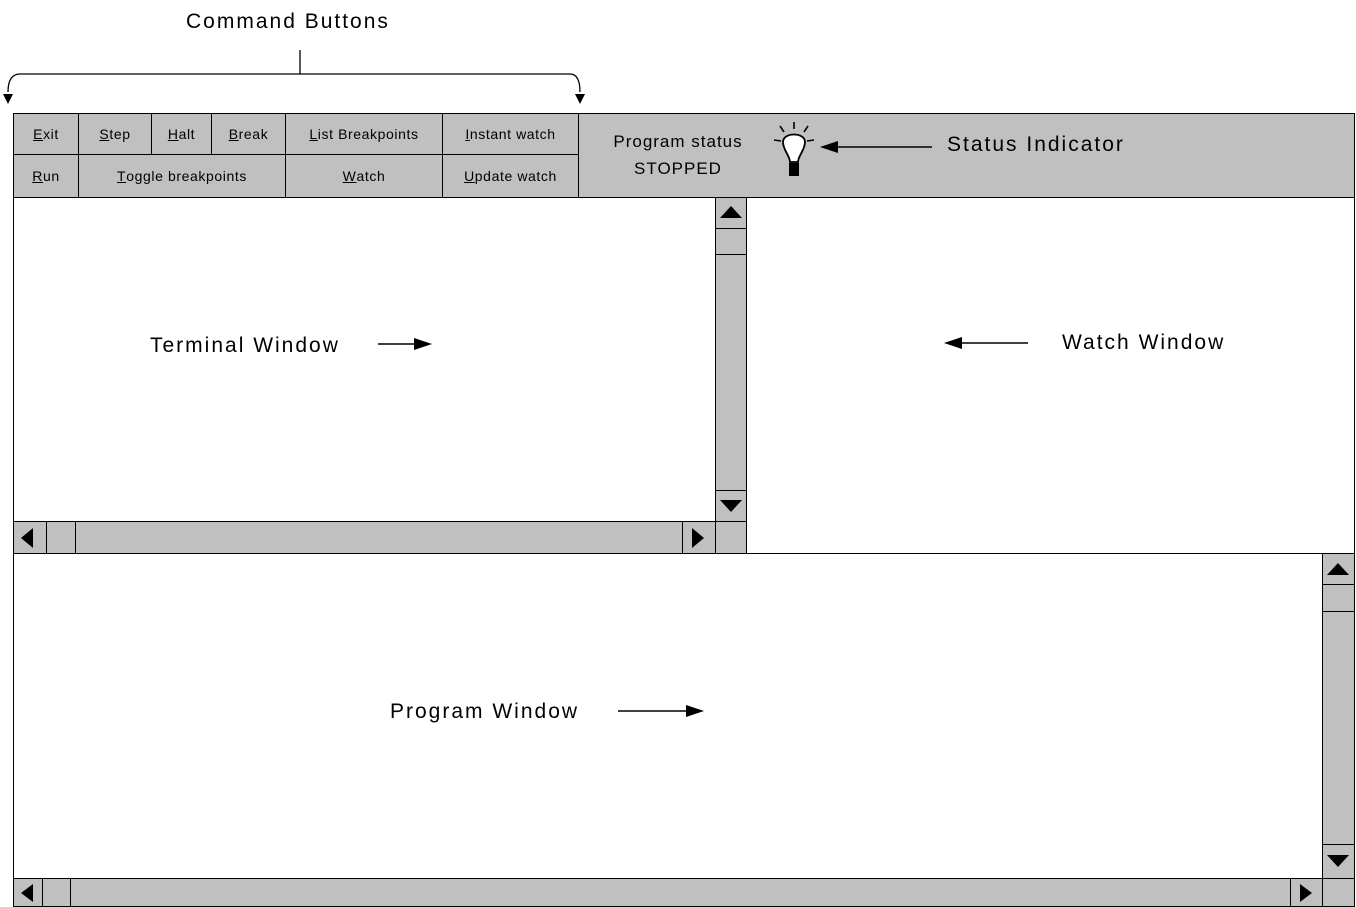  I want to click on update-watch-label: pdate watch, so click(515, 176).